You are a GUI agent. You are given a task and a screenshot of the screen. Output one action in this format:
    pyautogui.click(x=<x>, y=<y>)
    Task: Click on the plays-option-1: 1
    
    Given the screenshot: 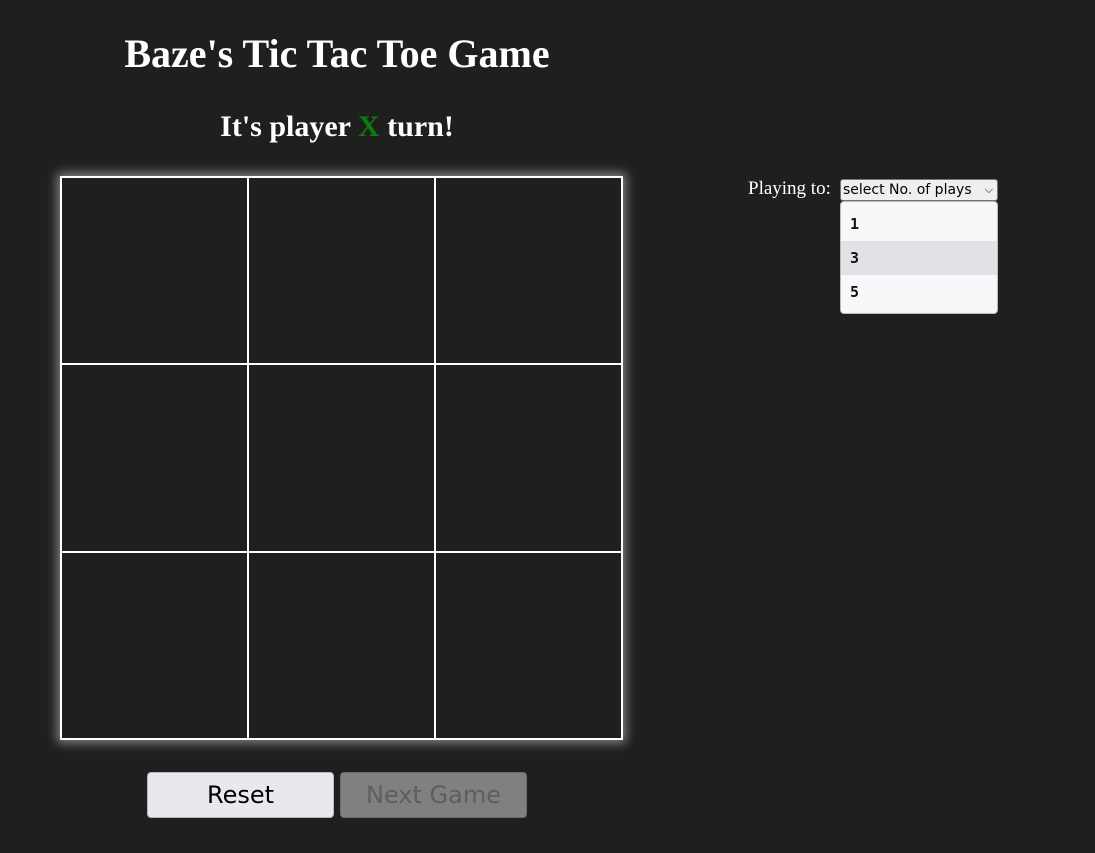 What is the action you would take?
    pyautogui.click(x=919, y=224)
    